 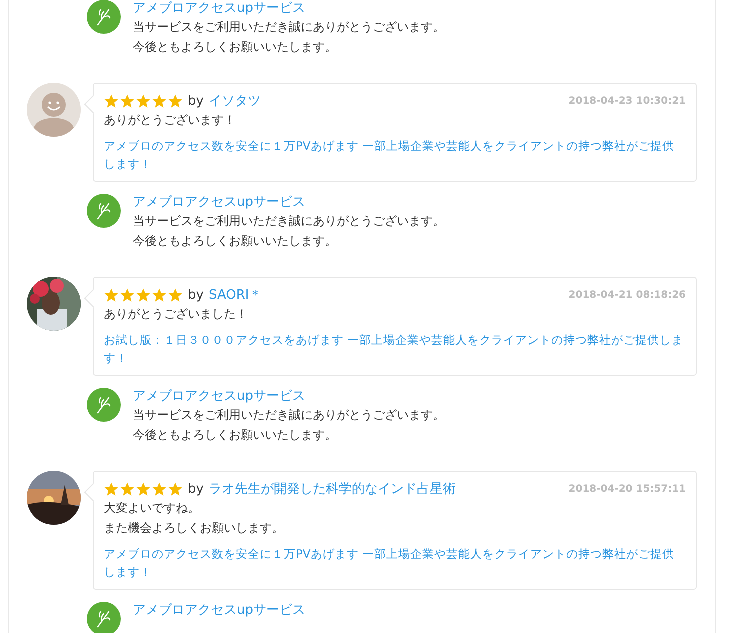 What do you see at coordinates (176, 314) in the screenshot?
I see `review-comment: ありがとうございました！` at bounding box center [176, 314].